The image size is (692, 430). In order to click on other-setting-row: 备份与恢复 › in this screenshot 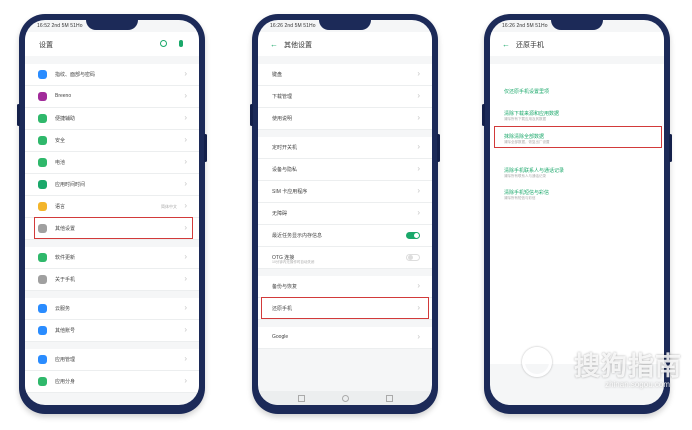, I will do `click(345, 287)`.